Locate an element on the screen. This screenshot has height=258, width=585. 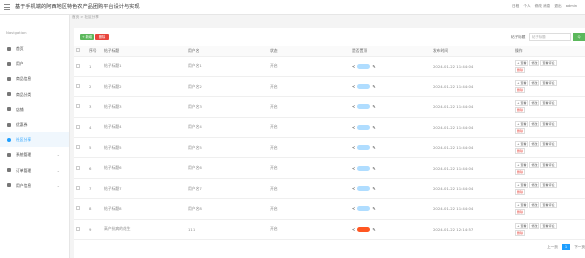
delete-button: 删除 is located at coordinates (102, 37).